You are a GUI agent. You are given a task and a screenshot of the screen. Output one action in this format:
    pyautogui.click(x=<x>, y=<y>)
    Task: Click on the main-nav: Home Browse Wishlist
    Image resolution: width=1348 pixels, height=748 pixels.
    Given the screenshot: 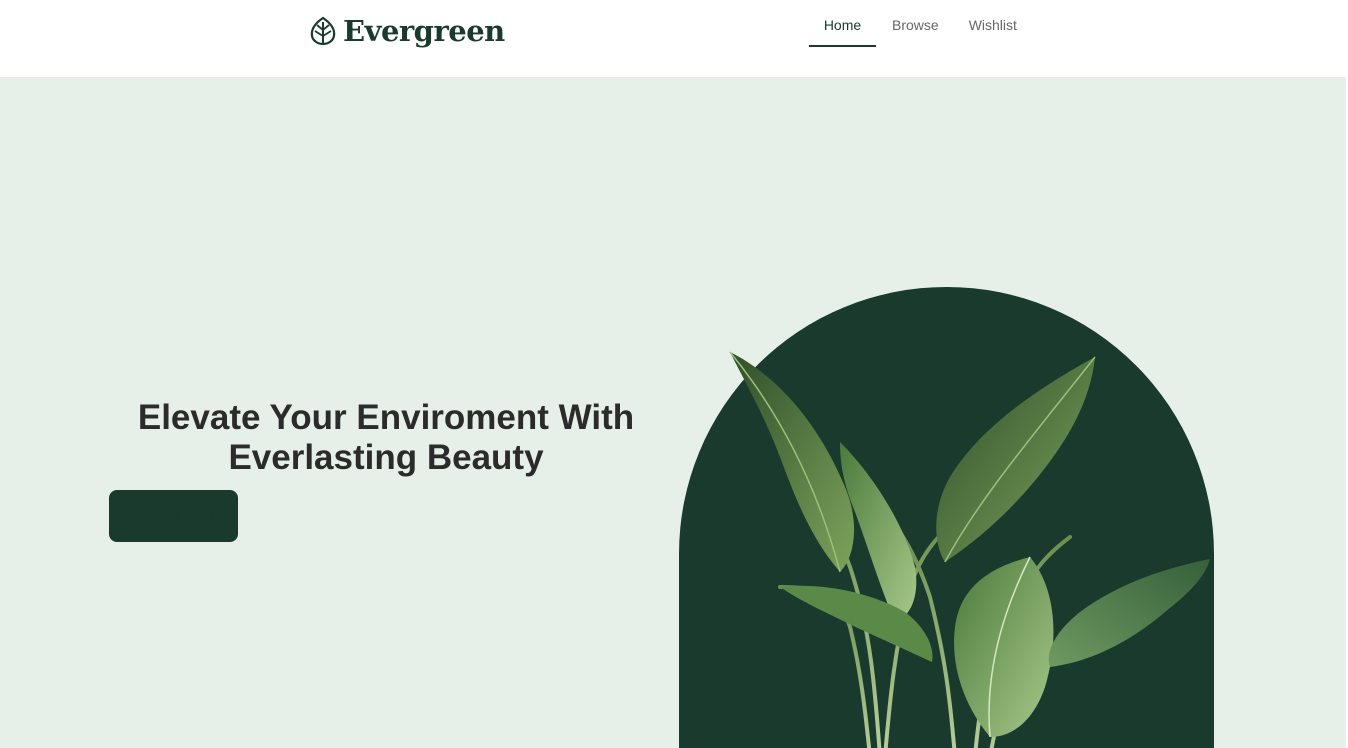 What is the action you would take?
    pyautogui.click(x=913, y=24)
    